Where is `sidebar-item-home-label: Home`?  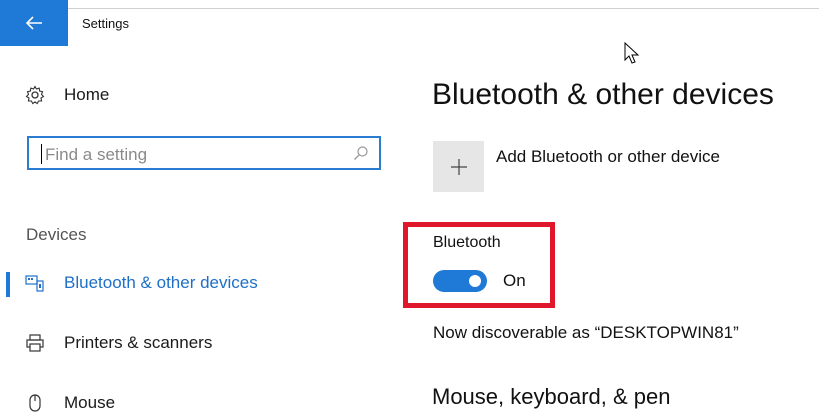
sidebar-item-home-label: Home is located at coordinates (87, 94).